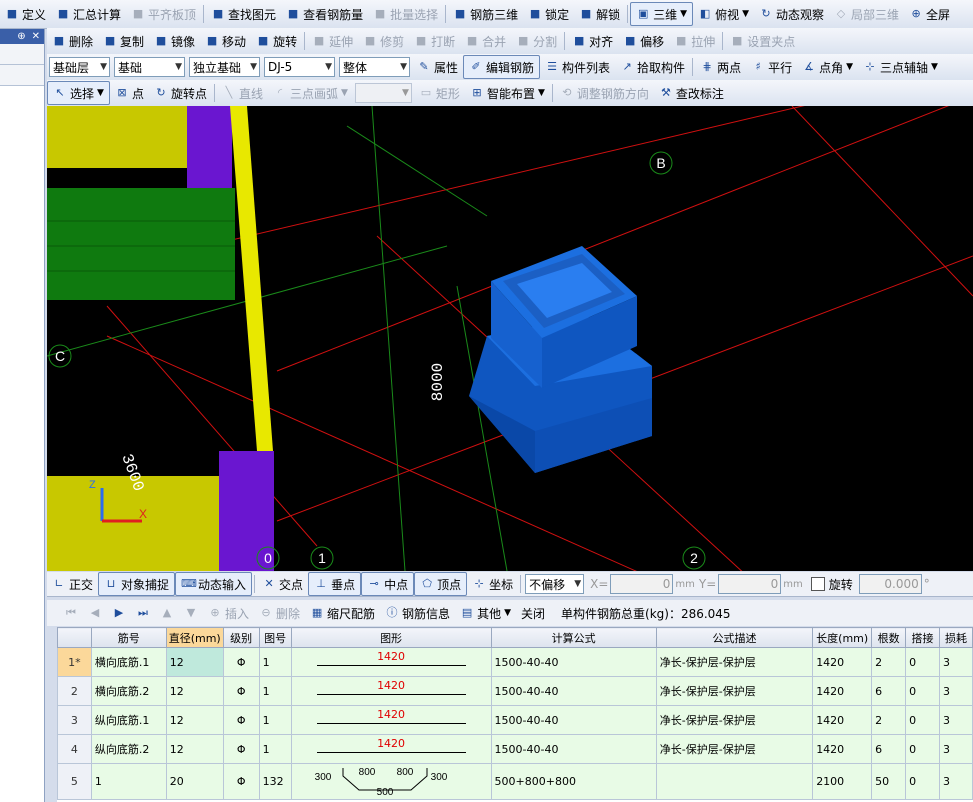  What do you see at coordinates (417, 613) in the screenshot?
I see `rebar-info-button: ⓘ 钢筋信息` at bounding box center [417, 613].